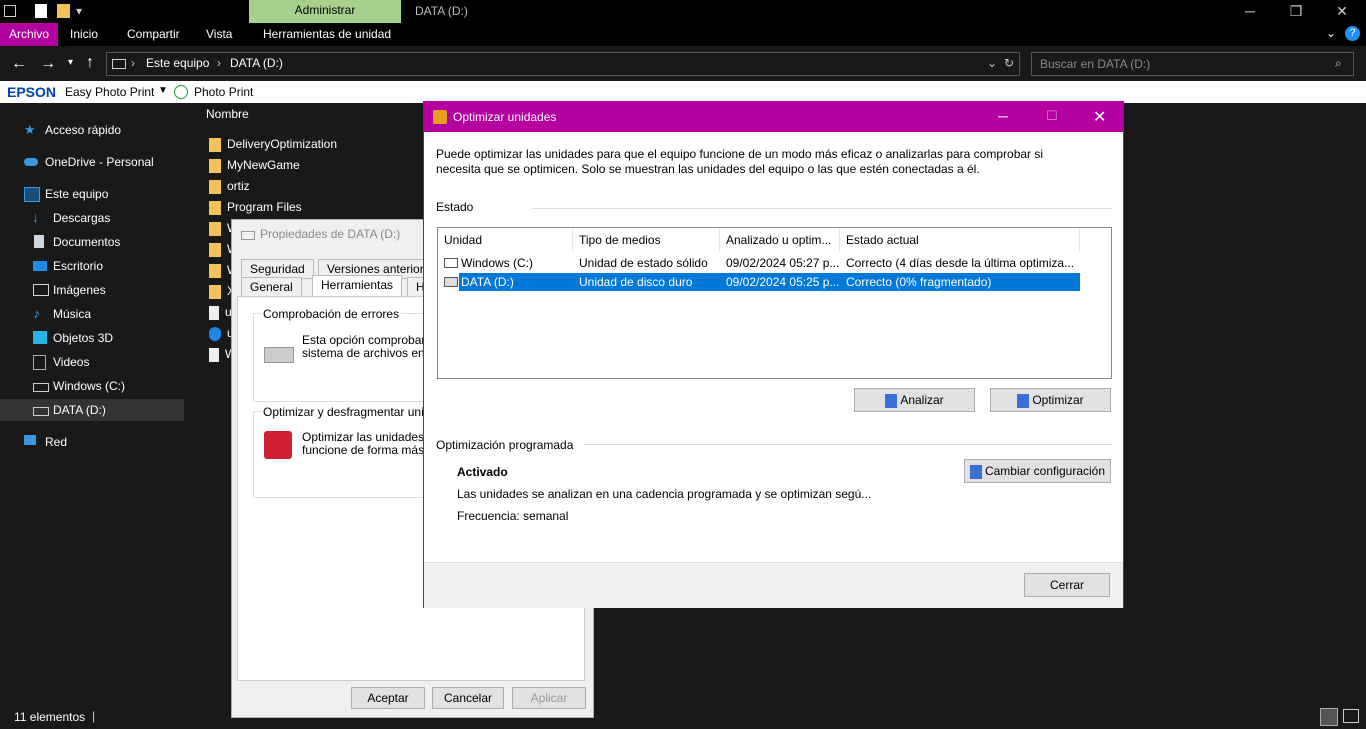 Image resolution: width=1366 pixels, height=729 pixels. Describe the element at coordinates (254, 165) in the screenshot. I see `list-item: MyNewGame` at that location.